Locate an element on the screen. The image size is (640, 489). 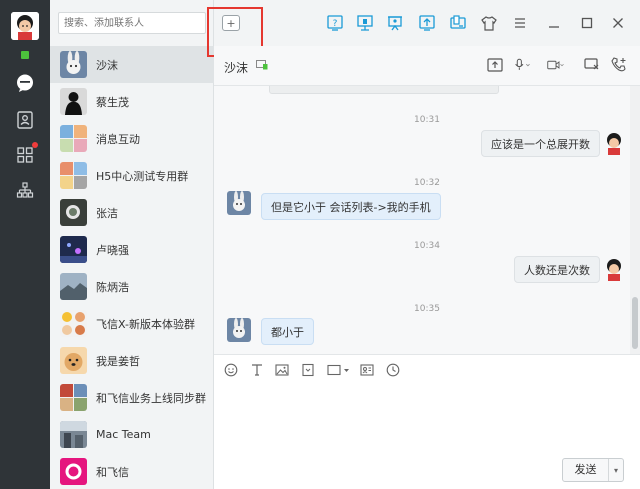
online-status-indicator is located at coordinates (25, 55).